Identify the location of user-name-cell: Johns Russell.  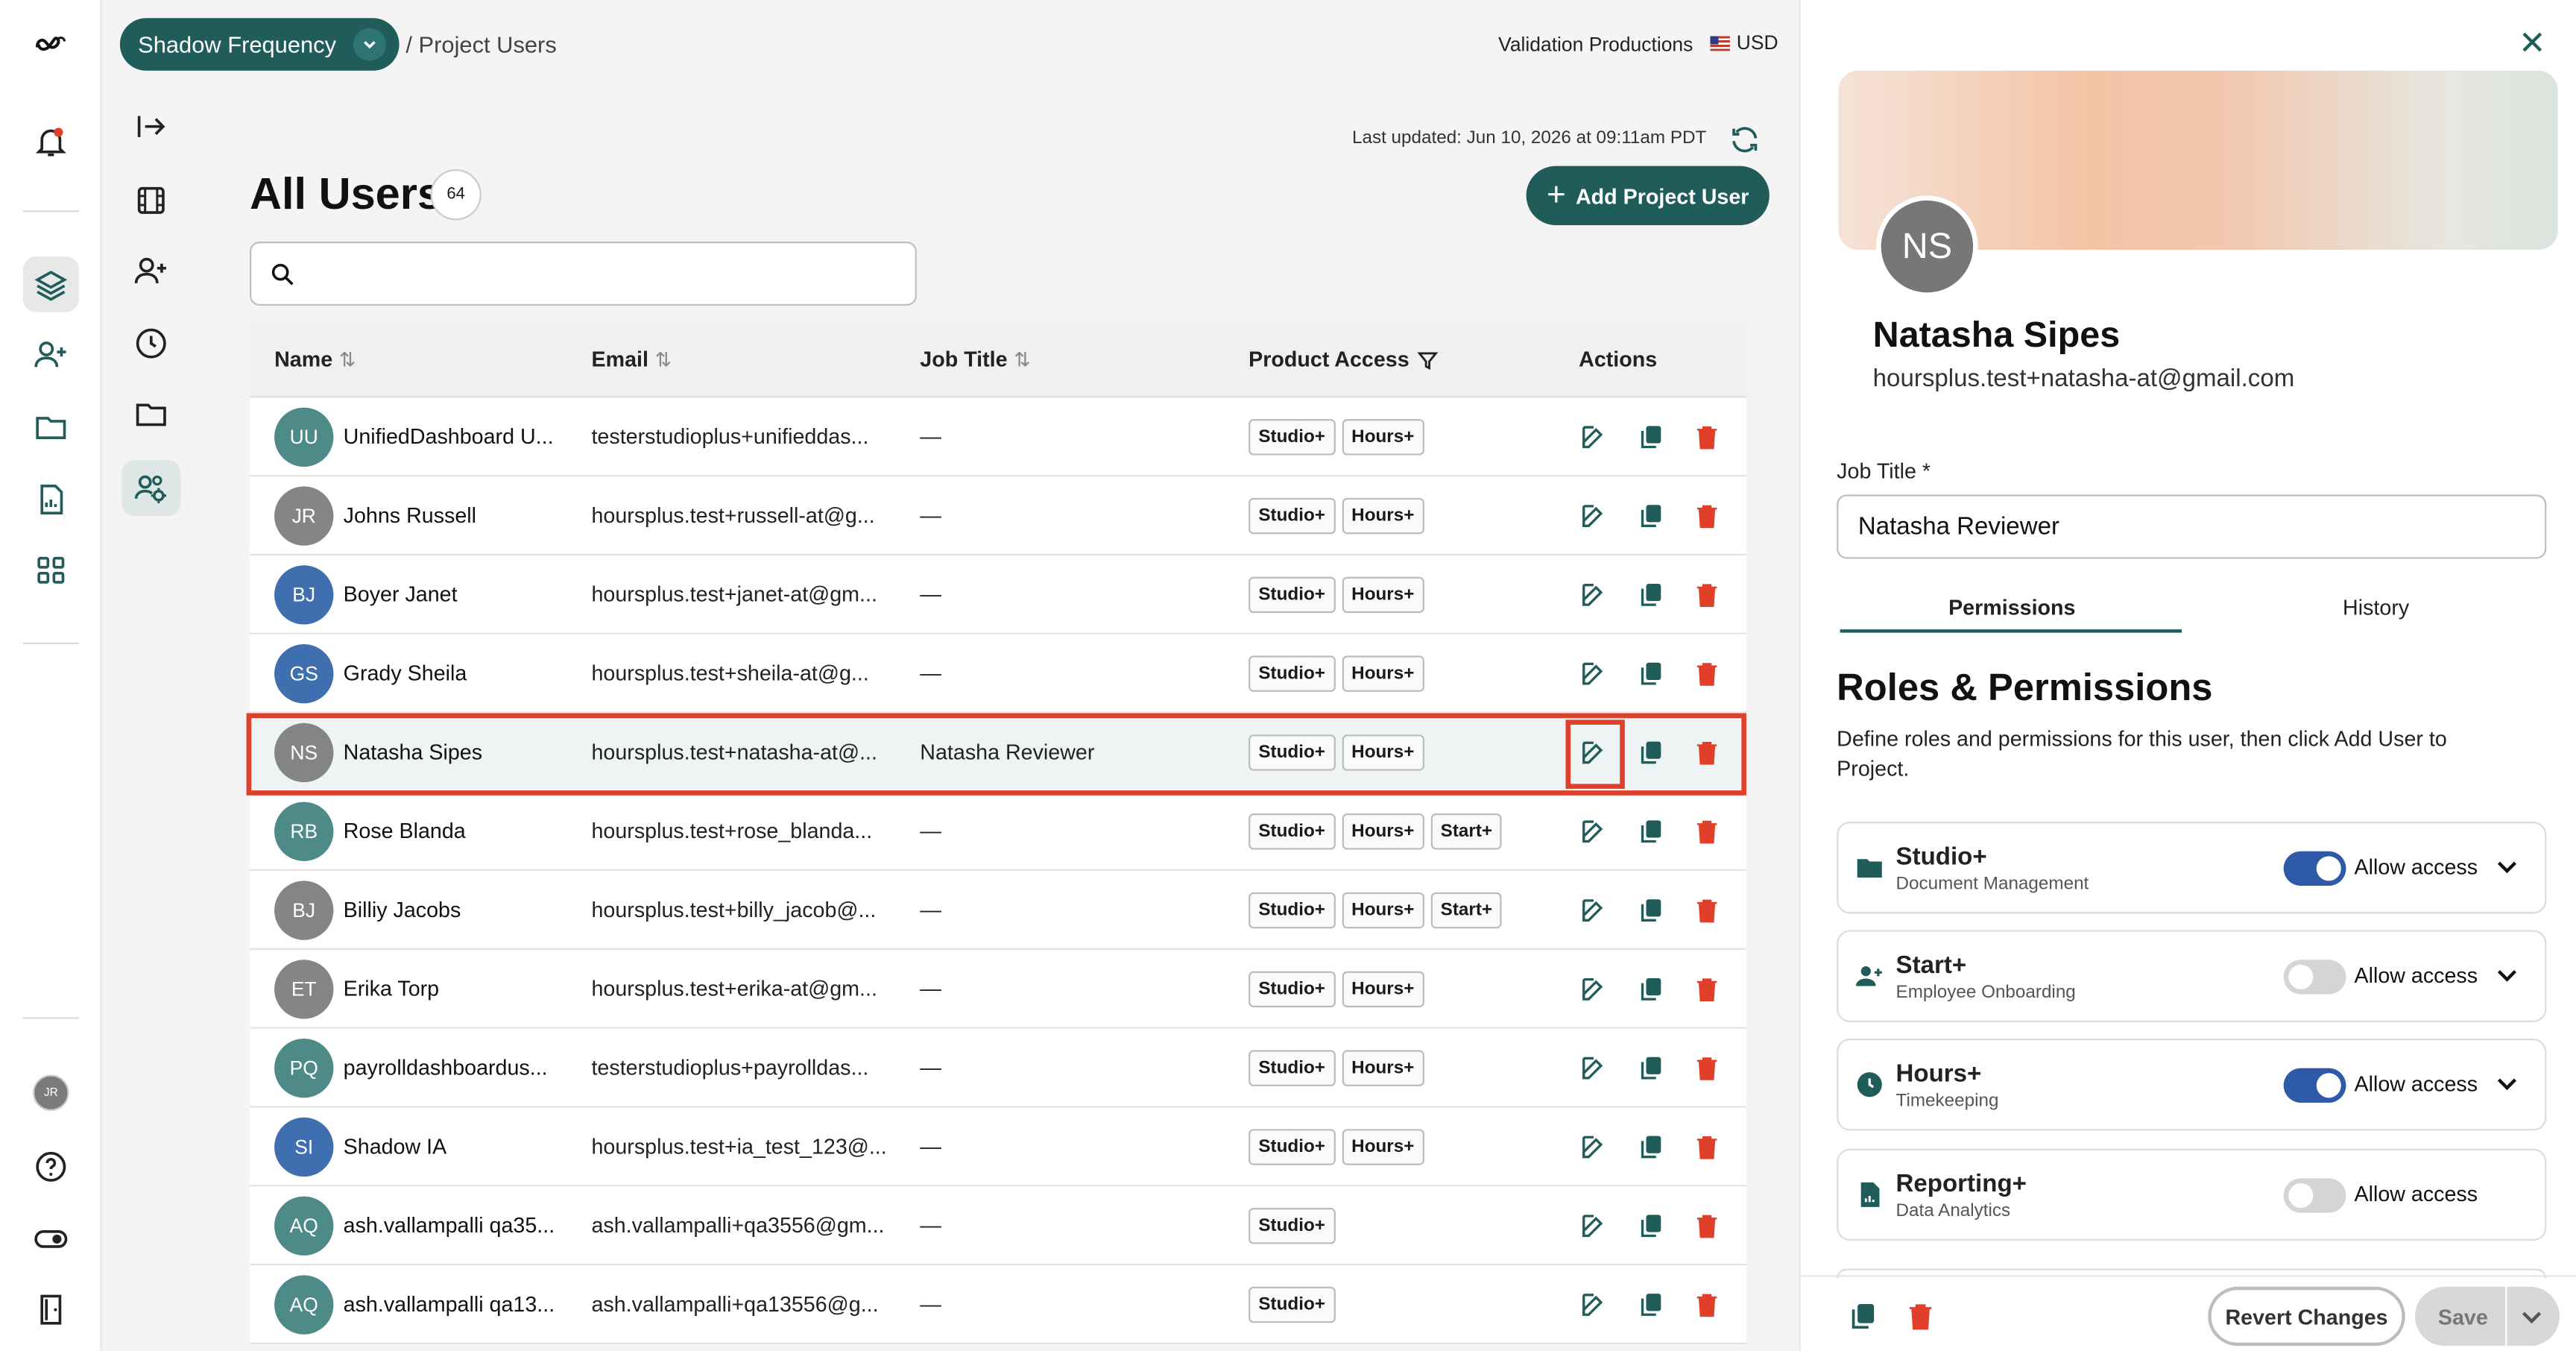
(457, 515).